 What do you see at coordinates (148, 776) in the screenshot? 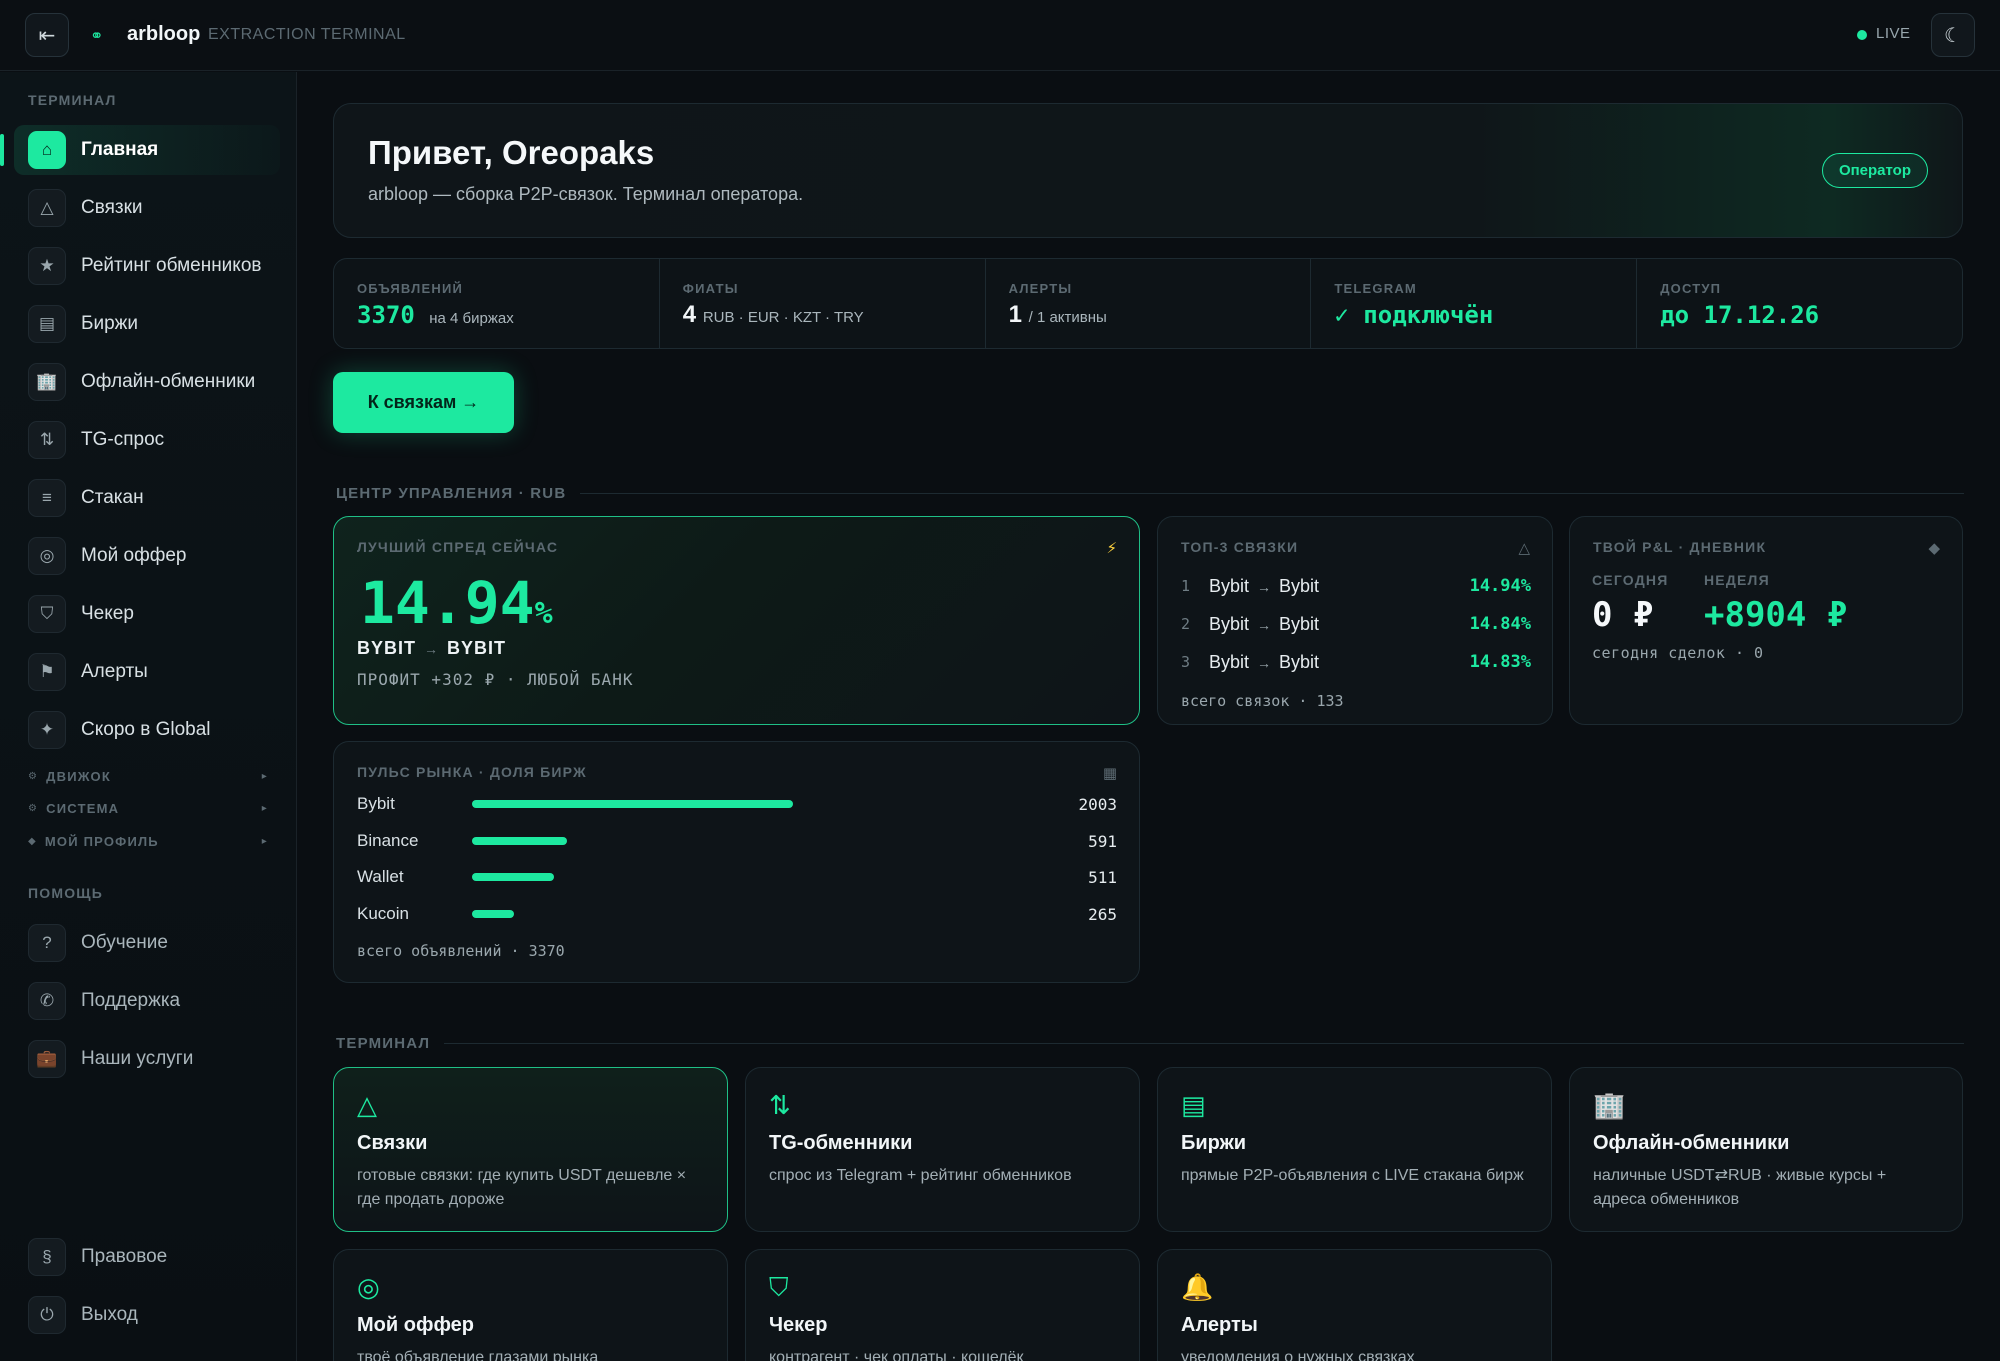
I see `sidebar-group-engine: ⚙ ДВИЖОК ▸` at bounding box center [148, 776].